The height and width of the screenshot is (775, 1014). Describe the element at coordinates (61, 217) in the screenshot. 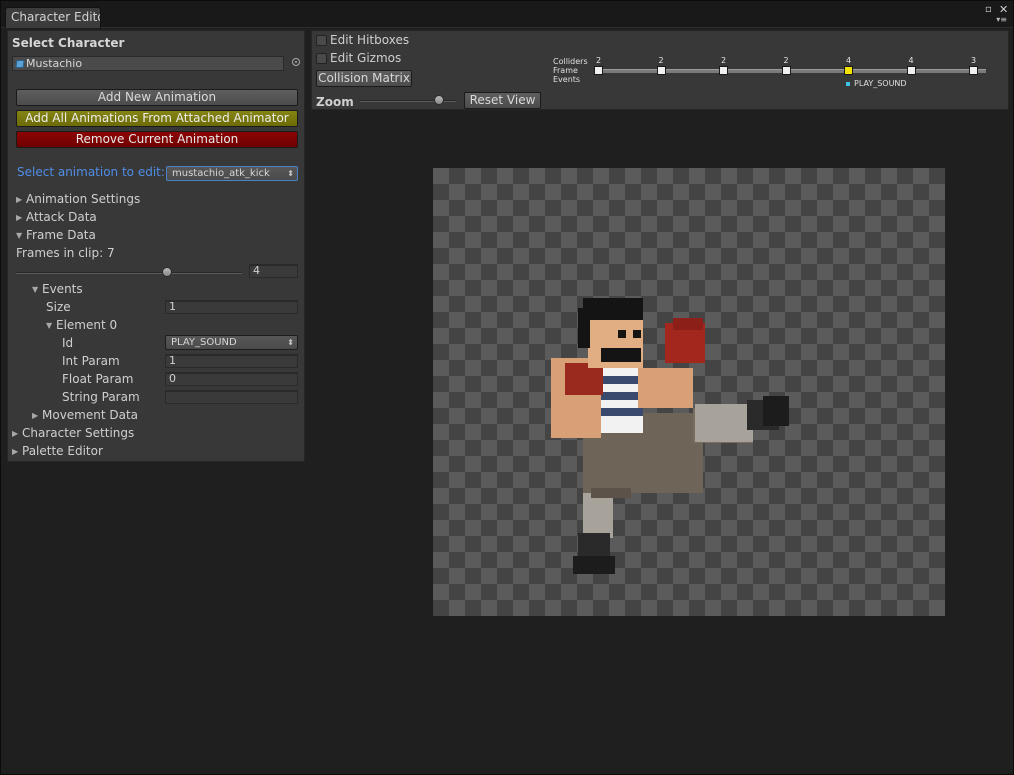

I see `foldout-label: Attack Data` at that location.